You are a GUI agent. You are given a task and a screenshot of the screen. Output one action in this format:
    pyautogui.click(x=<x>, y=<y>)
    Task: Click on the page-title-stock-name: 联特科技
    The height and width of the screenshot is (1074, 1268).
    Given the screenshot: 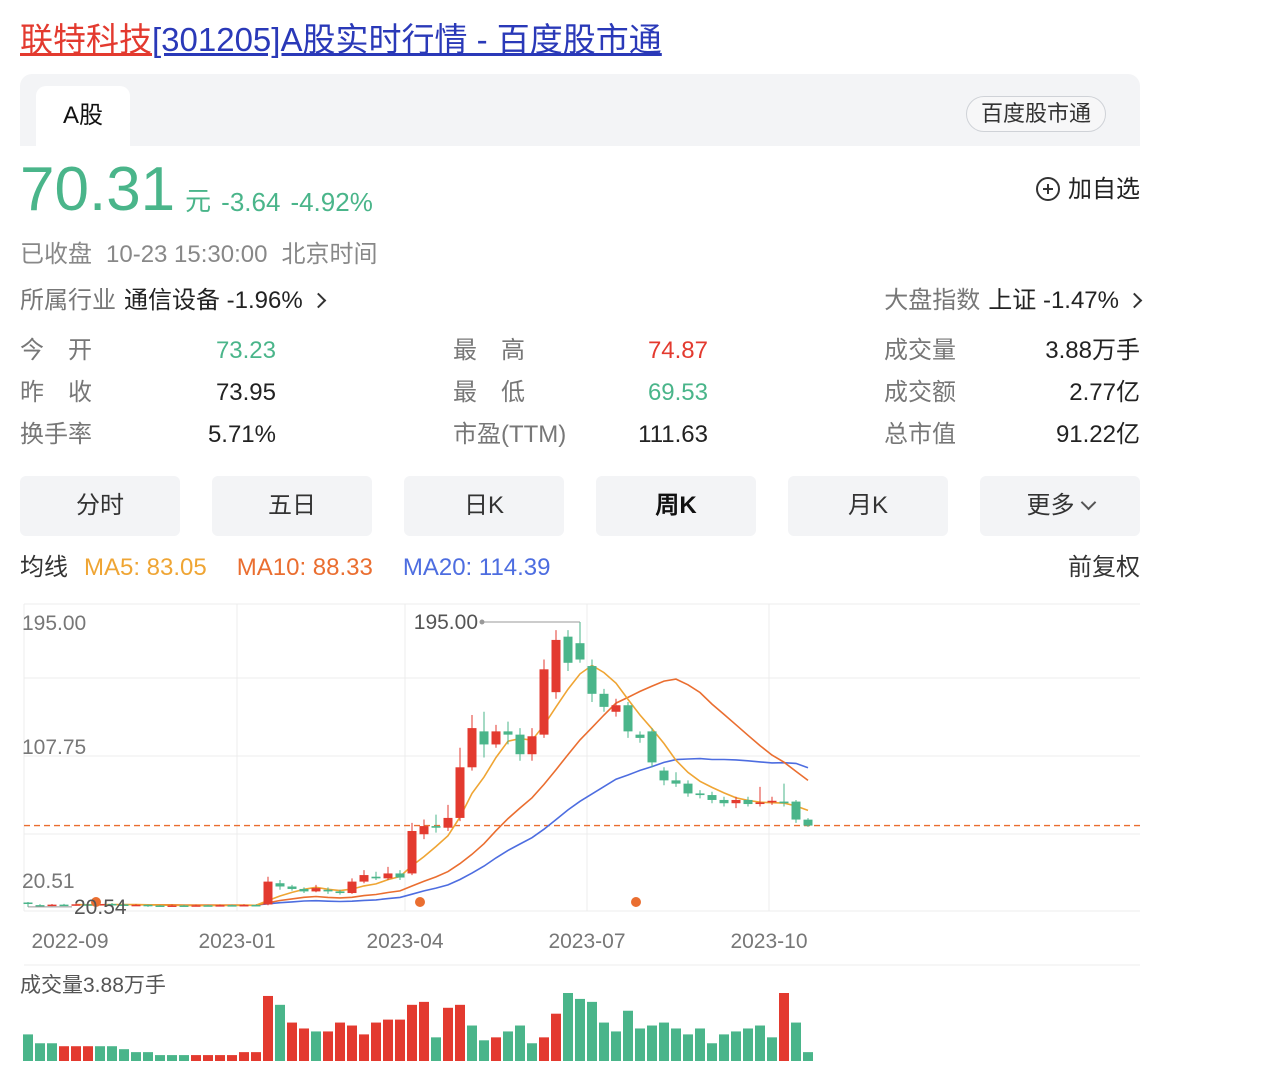 What is the action you would take?
    pyautogui.click(x=86, y=39)
    